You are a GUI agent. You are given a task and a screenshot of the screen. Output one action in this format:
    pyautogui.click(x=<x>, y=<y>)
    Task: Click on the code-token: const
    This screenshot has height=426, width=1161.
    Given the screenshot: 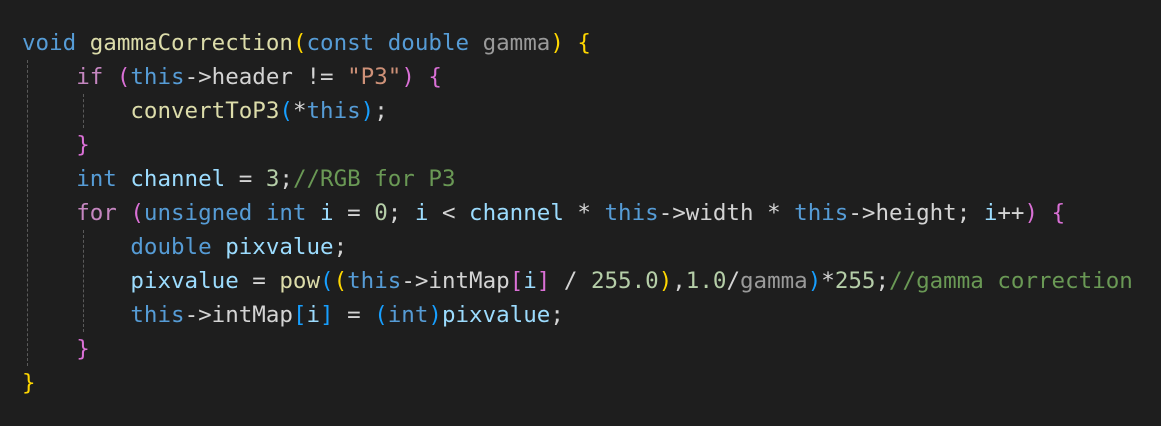 What is the action you would take?
    pyautogui.click(x=340, y=43)
    